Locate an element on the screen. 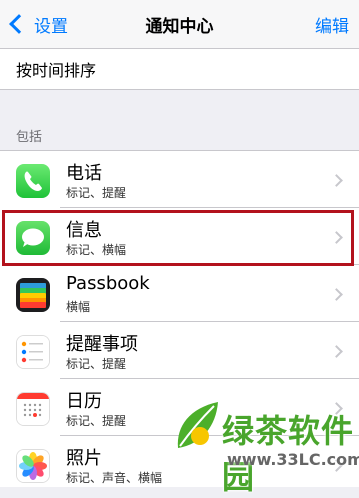  sort-option-label: 按时间排序 is located at coordinates (56, 70).